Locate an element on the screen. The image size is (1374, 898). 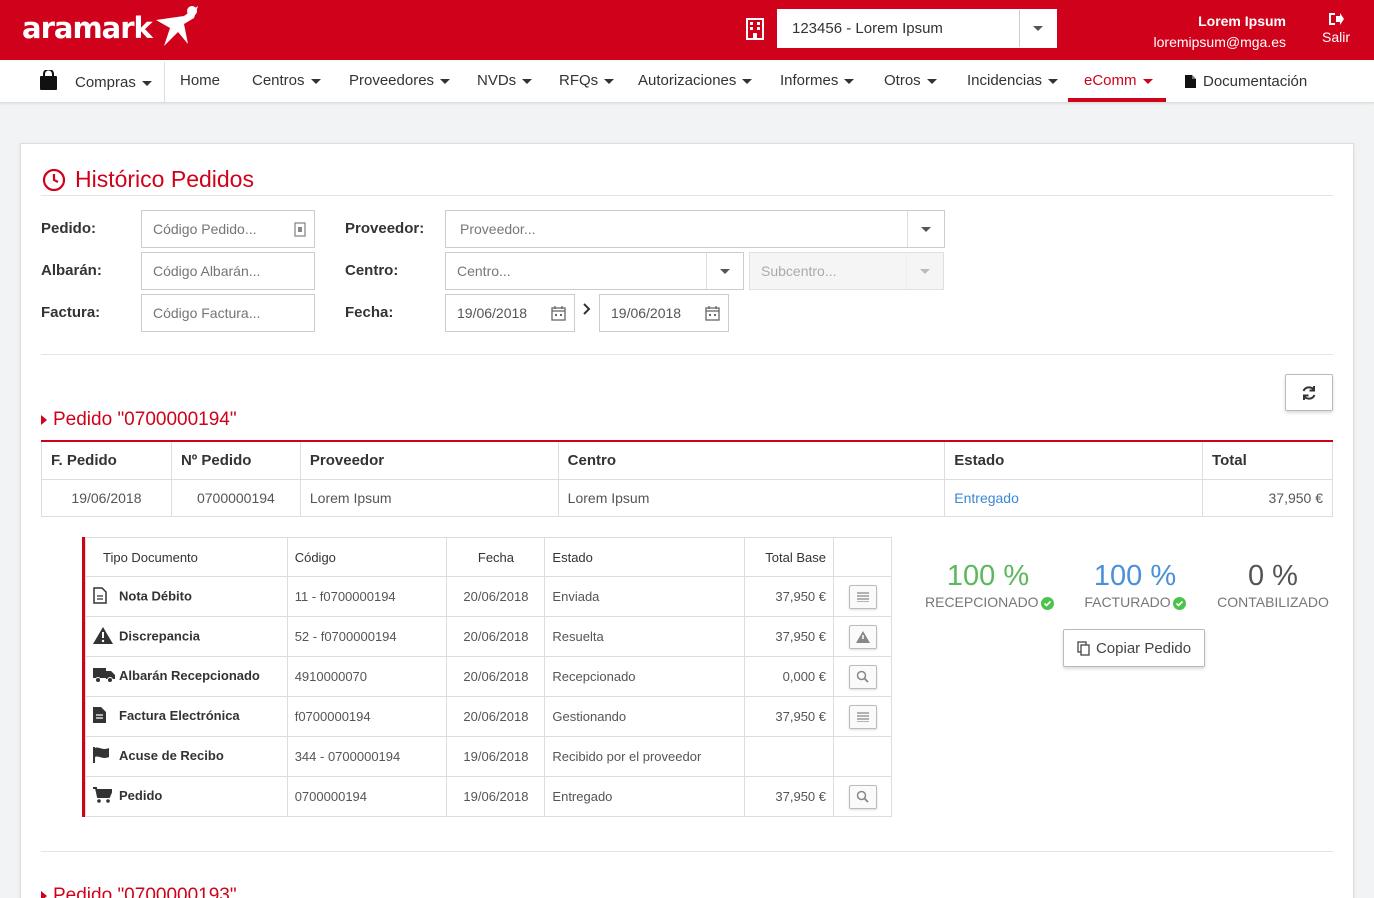
caret-right-icon is located at coordinates (44, 894).